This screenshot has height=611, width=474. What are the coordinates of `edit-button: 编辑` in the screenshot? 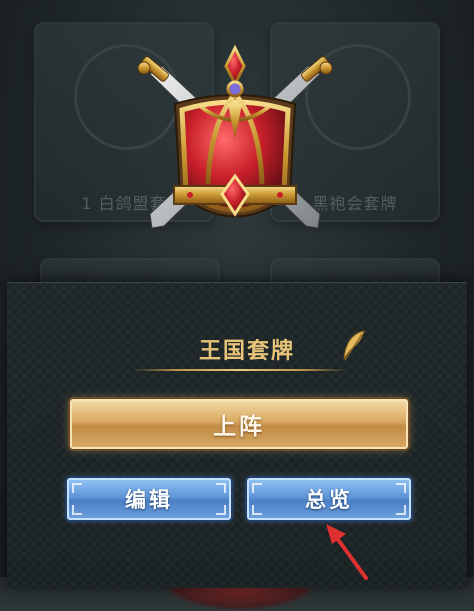 It's located at (149, 499).